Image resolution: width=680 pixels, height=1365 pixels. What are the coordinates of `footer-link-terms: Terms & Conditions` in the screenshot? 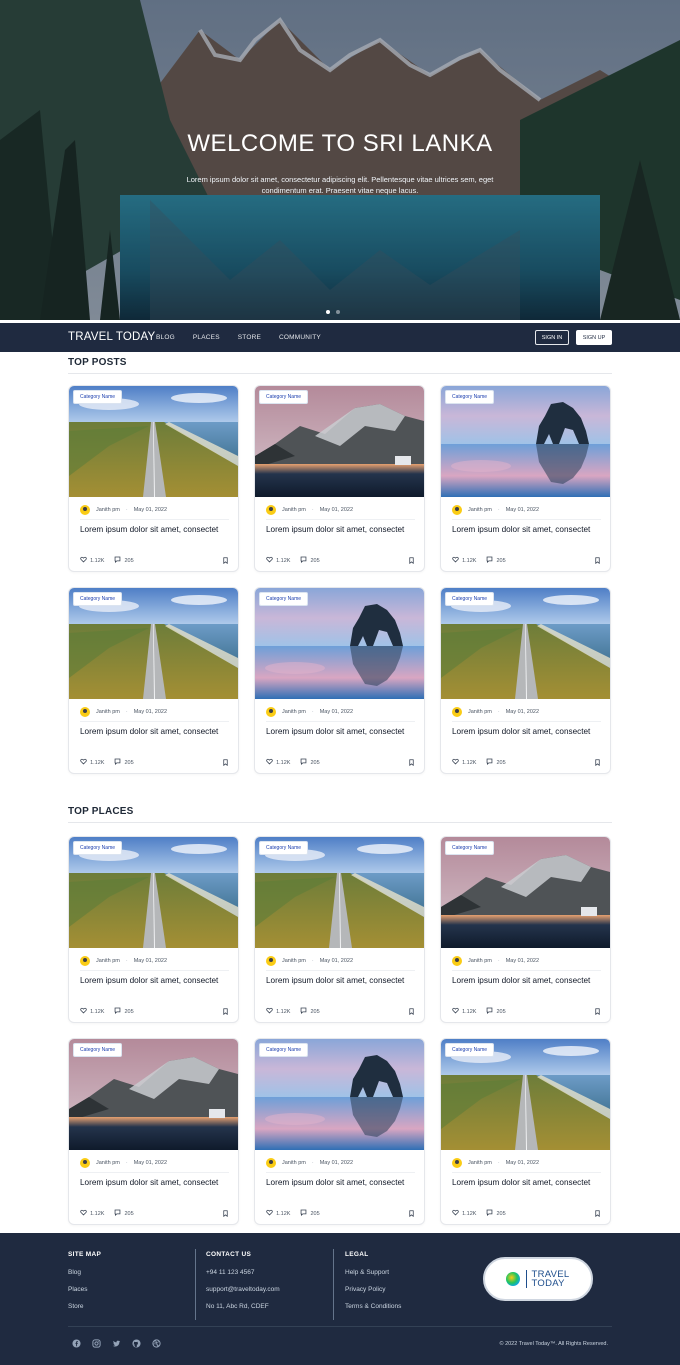 It's located at (373, 1306).